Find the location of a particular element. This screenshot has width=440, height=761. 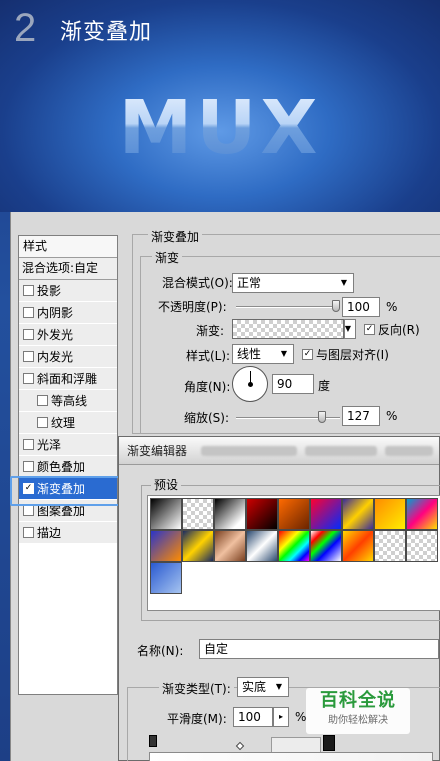

gradient-type-label: 渐变类型(T): is located at coordinates (196, 688).